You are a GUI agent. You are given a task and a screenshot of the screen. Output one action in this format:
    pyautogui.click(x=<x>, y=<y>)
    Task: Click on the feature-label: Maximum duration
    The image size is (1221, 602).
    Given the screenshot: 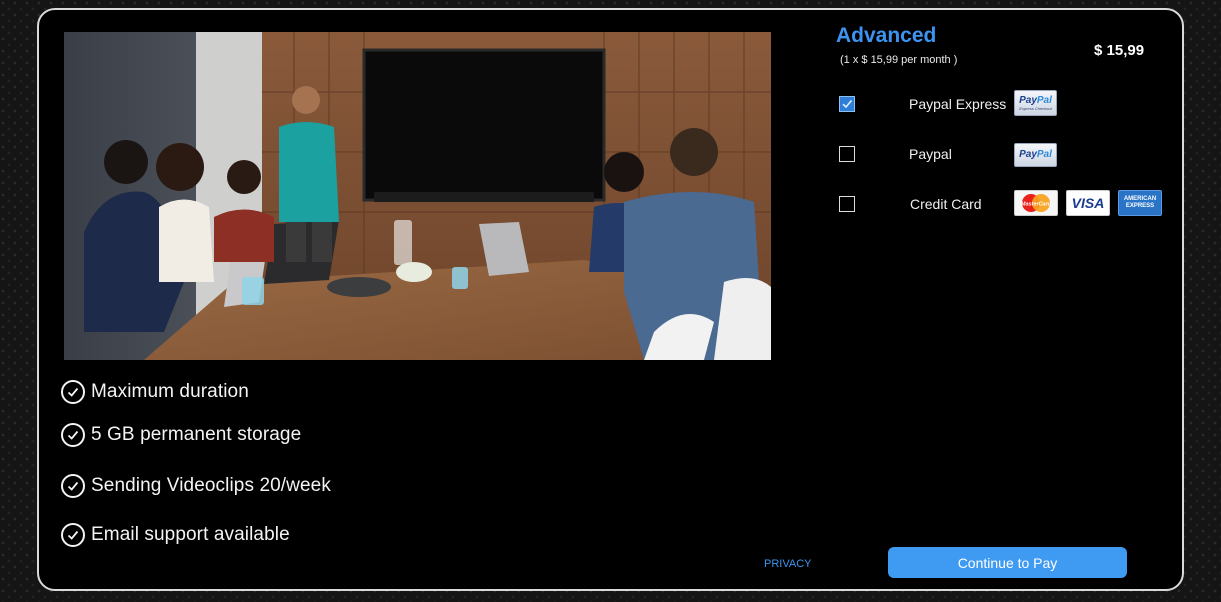 What is the action you would take?
    pyautogui.click(x=170, y=391)
    